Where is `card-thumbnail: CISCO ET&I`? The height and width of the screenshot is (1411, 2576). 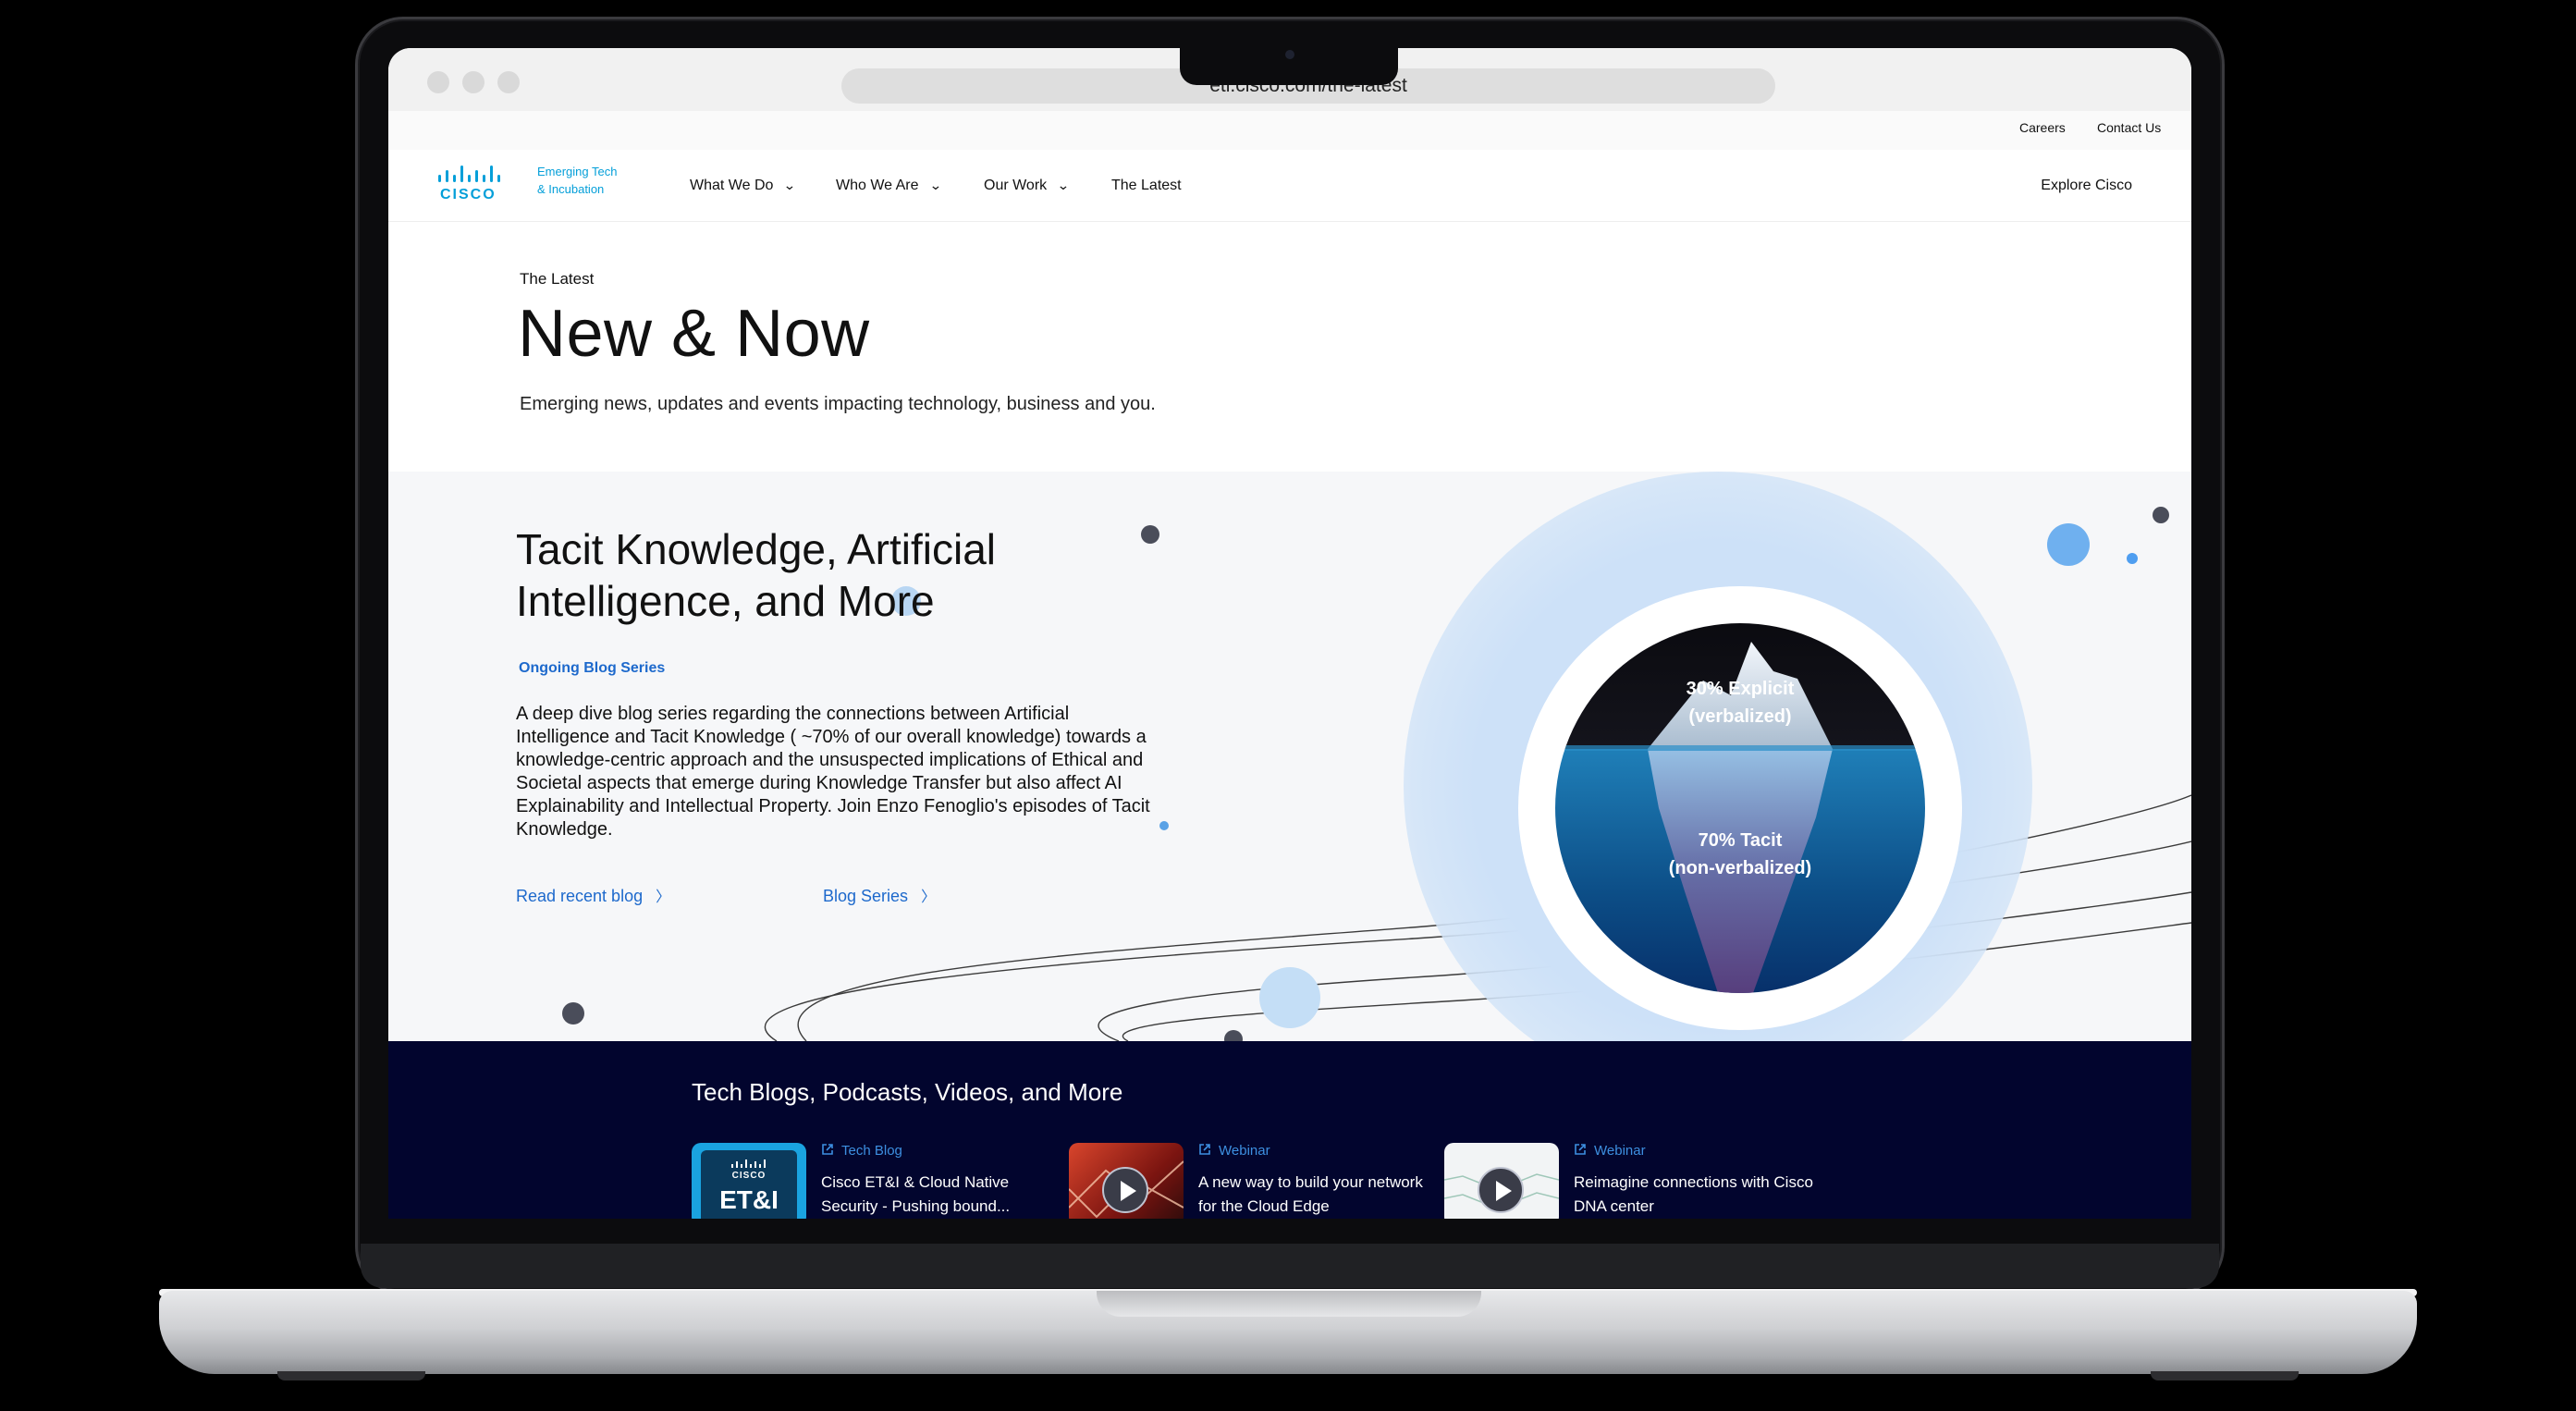 card-thumbnail: CISCO ET&I is located at coordinates (749, 1181).